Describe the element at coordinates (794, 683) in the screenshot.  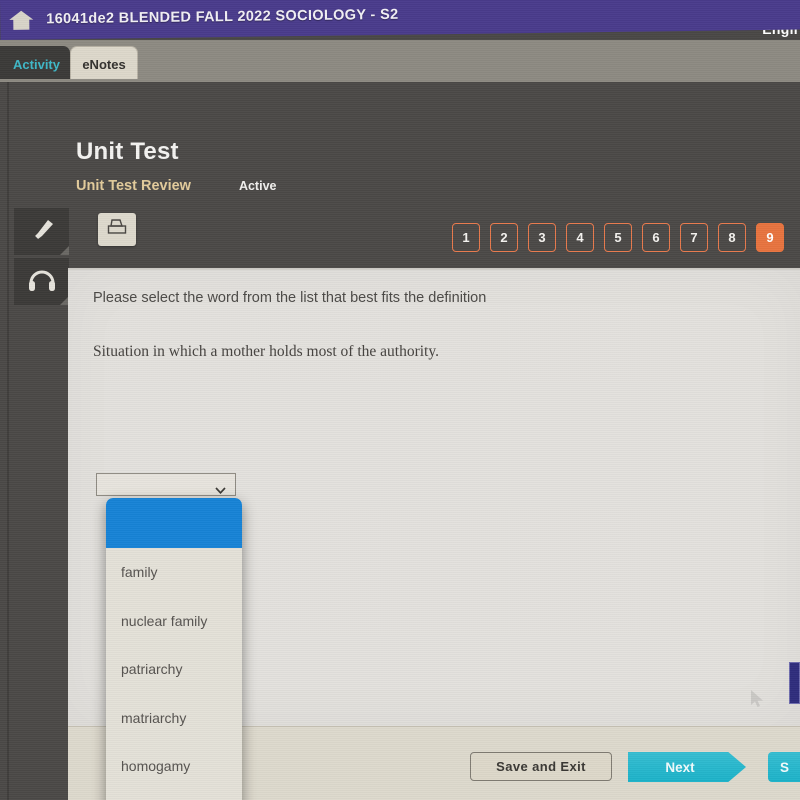
I see `vertical-scrollbar-thumb` at that location.